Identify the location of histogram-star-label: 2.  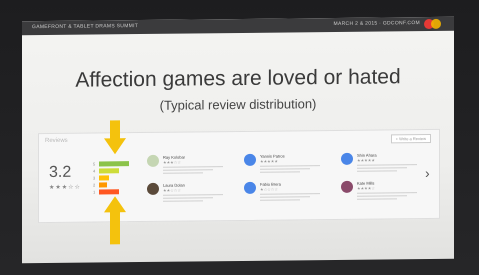
(94, 185).